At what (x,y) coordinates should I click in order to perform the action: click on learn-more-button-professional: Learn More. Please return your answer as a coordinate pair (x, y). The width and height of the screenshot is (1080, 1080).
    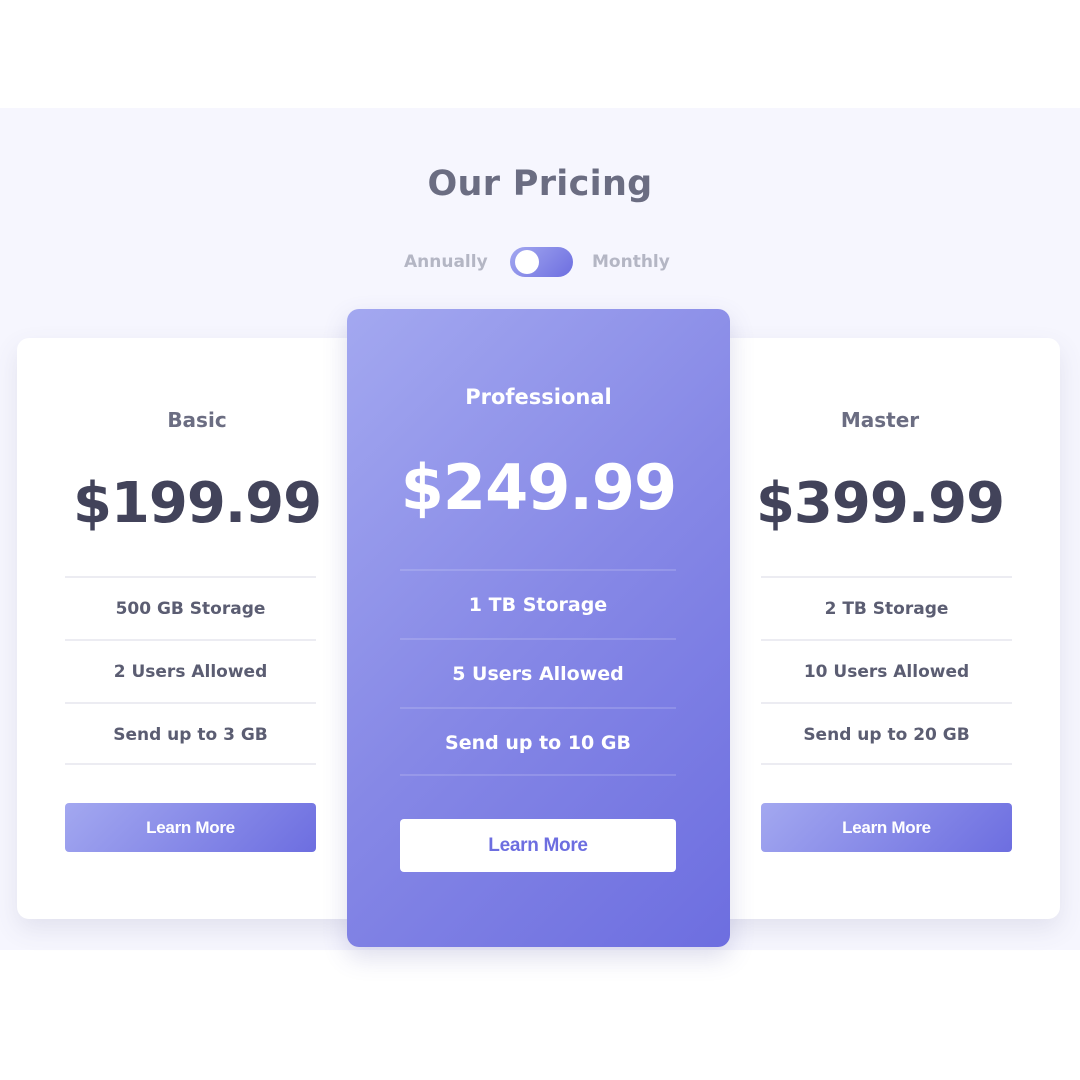
    Looking at the image, I should click on (538, 845).